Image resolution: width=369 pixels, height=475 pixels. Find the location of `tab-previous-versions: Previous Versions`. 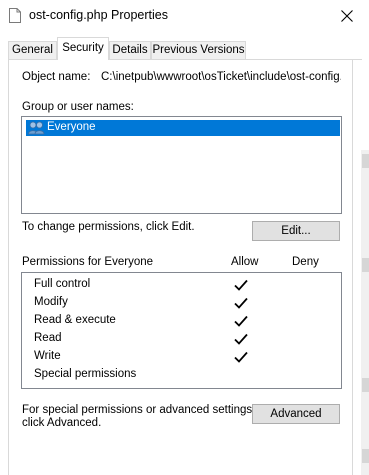

tab-previous-versions: Previous Versions is located at coordinates (198, 50).